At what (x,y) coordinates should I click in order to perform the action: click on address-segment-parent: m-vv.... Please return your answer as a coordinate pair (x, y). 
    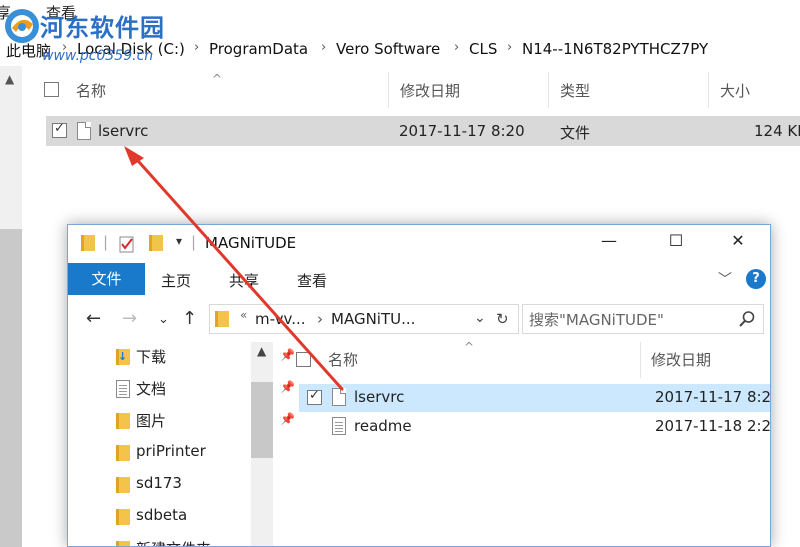
    Looking at the image, I should click on (280, 319).